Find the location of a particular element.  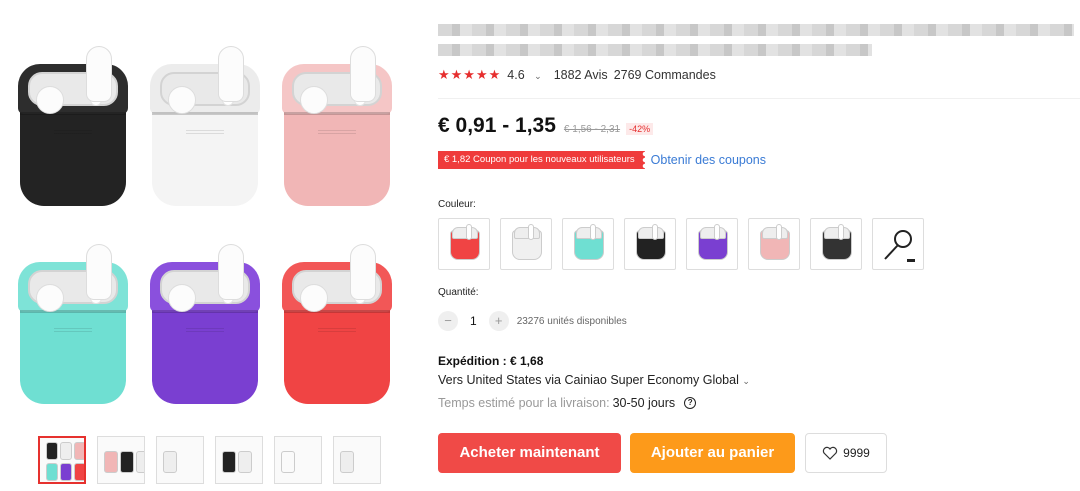

rating-row: ★★★★★ 4.6 ⌄ 1882 Avis 2769 Commandes is located at coordinates (580, 75).